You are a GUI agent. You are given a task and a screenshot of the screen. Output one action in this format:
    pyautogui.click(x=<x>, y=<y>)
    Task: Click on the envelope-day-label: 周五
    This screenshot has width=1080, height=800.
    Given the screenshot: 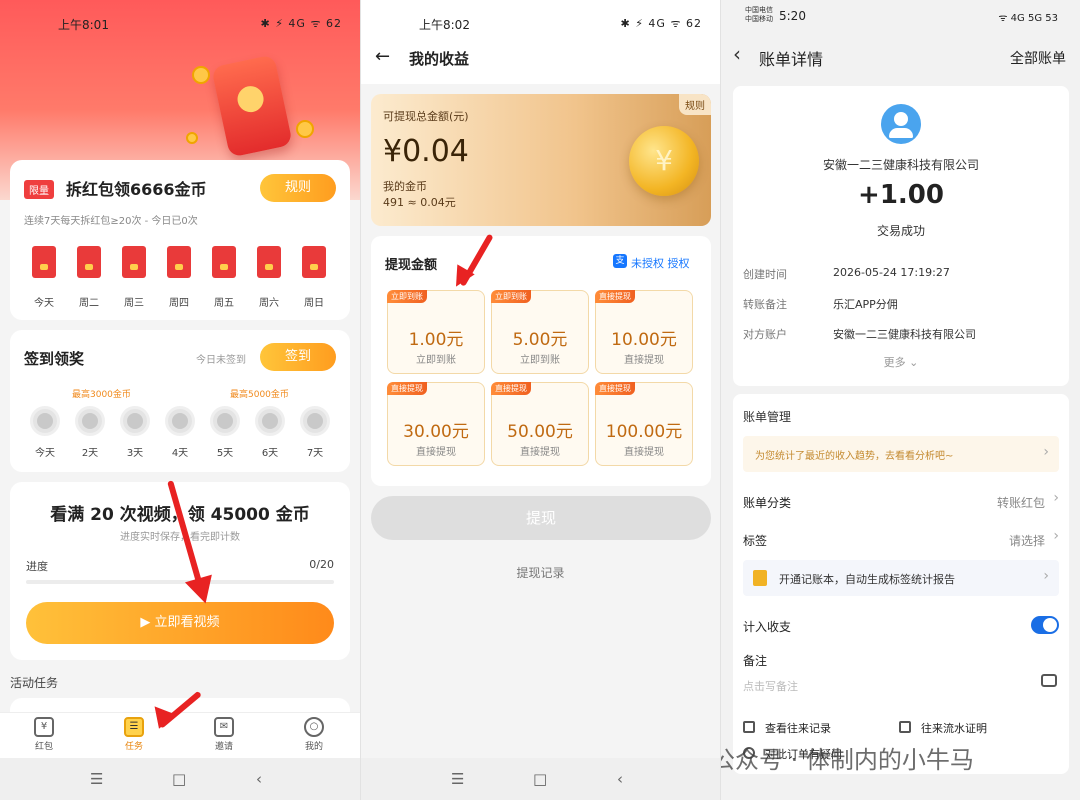 What is the action you would take?
    pyautogui.click(x=224, y=303)
    